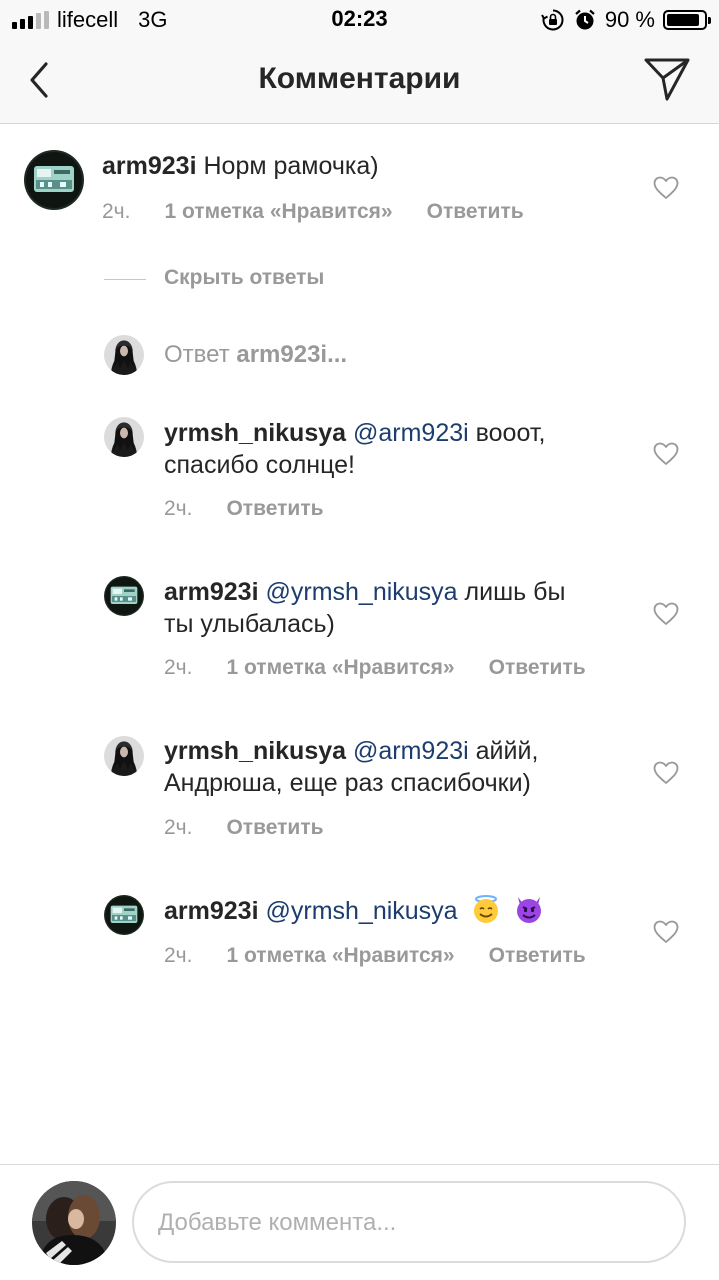 Image resolution: width=719 pixels, height=1280 pixels. I want to click on comment-text: arm923i @yrmsh_nikusya, so click(394, 910).